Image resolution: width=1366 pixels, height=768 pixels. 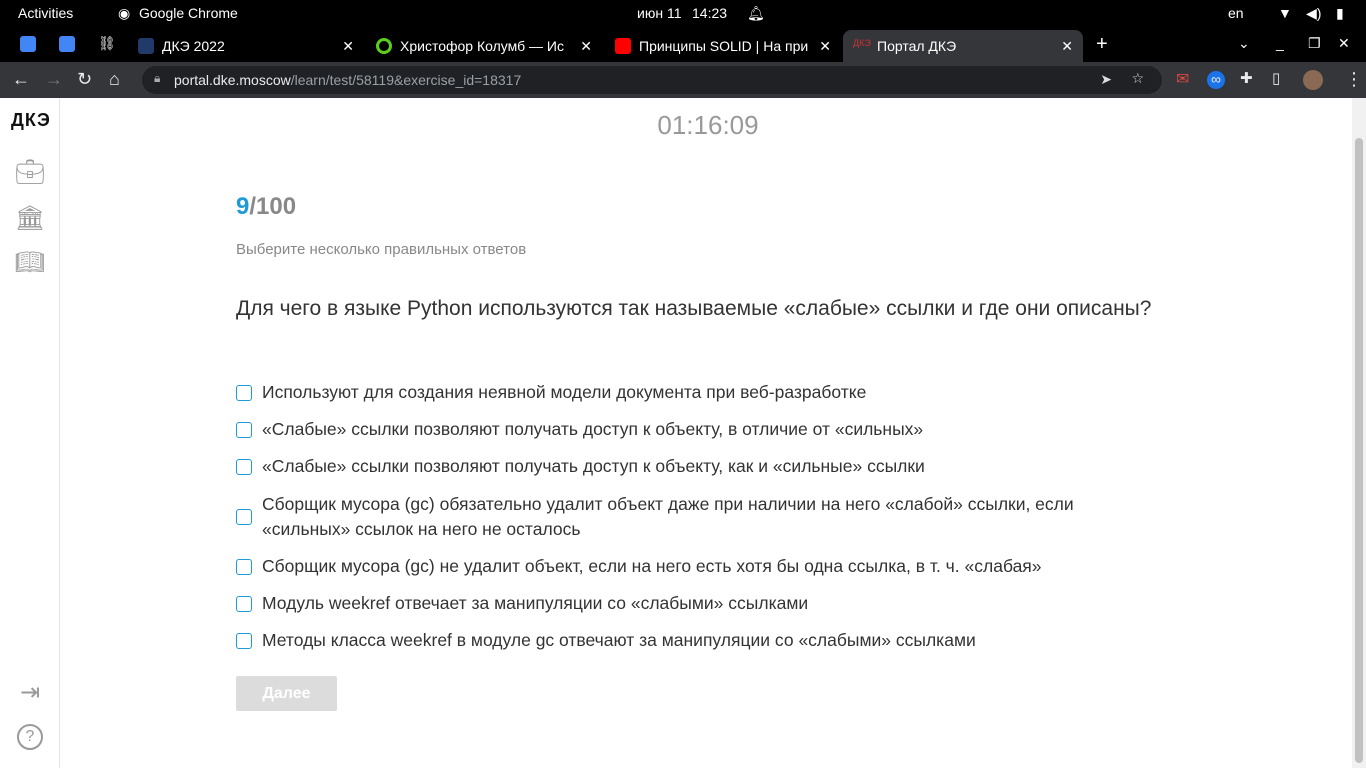 I want to click on dke-favicon, so click(x=146, y=46).